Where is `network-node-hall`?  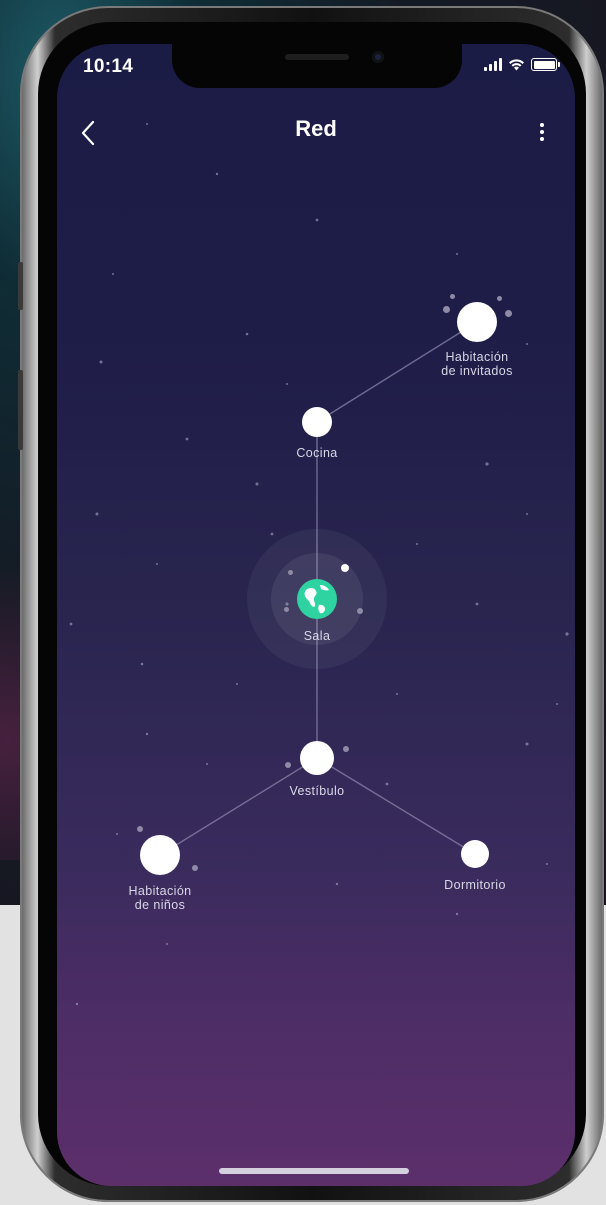
network-node-hall is located at coordinates (317, 758).